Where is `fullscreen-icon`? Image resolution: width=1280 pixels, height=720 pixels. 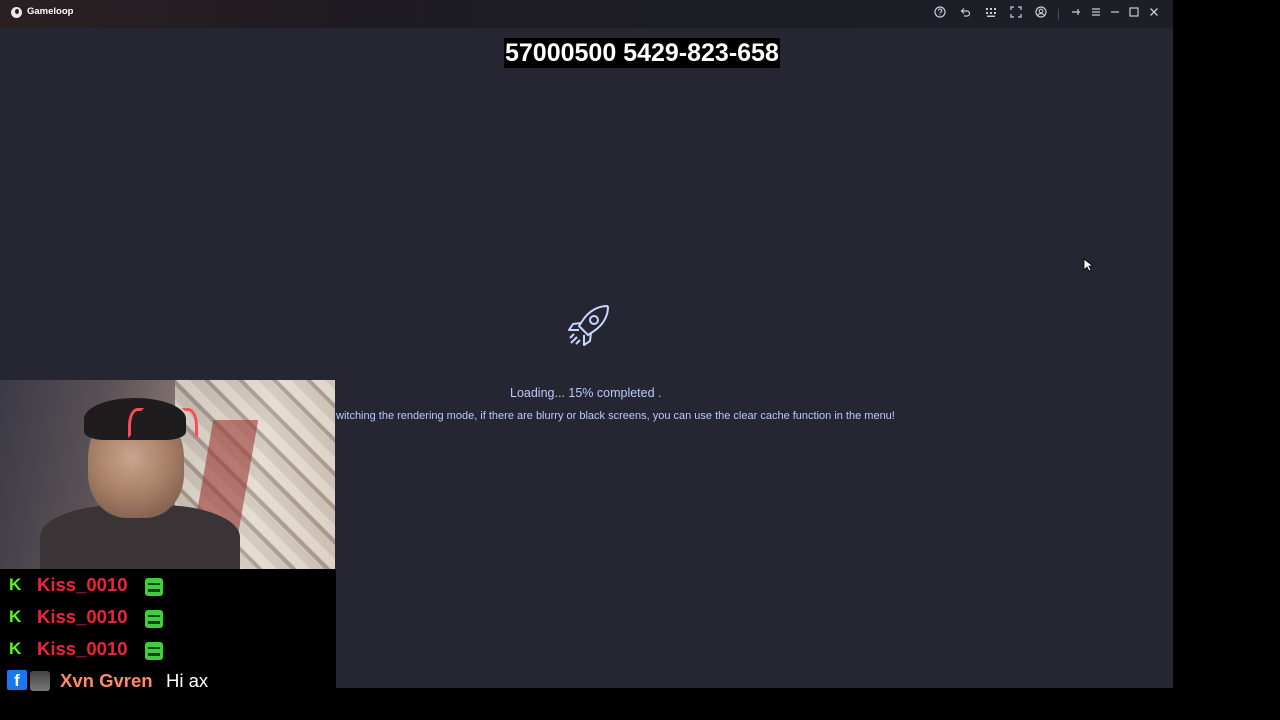 fullscreen-icon is located at coordinates (1016, 14).